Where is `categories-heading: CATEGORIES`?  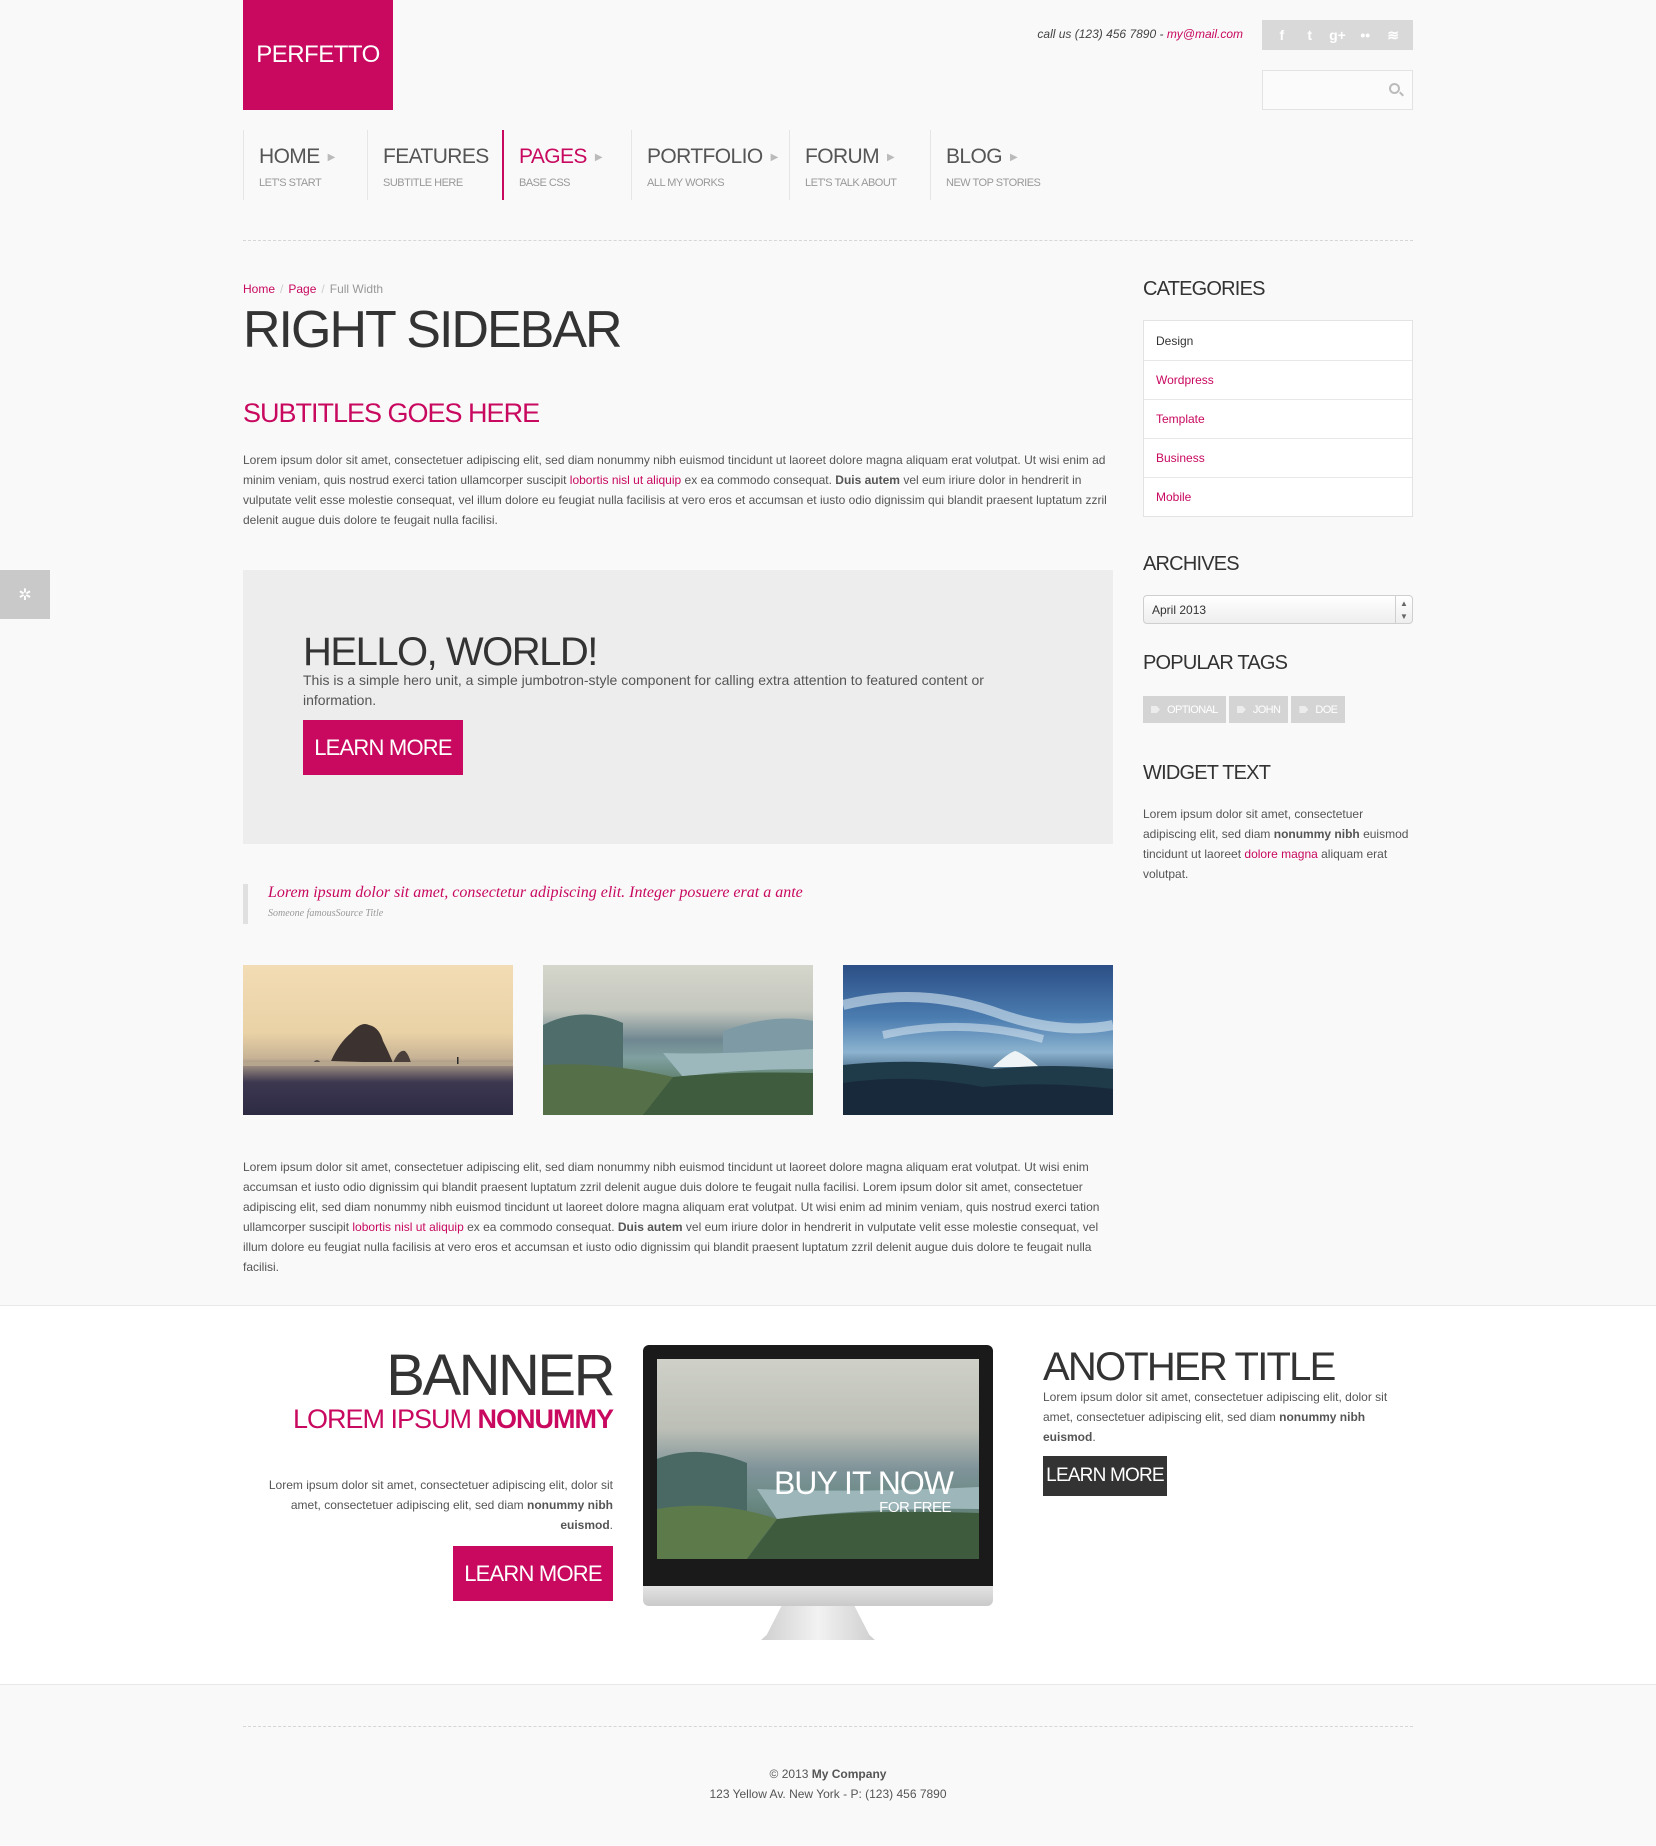 categories-heading: CATEGORIES is located at coordinates (1204, 289).